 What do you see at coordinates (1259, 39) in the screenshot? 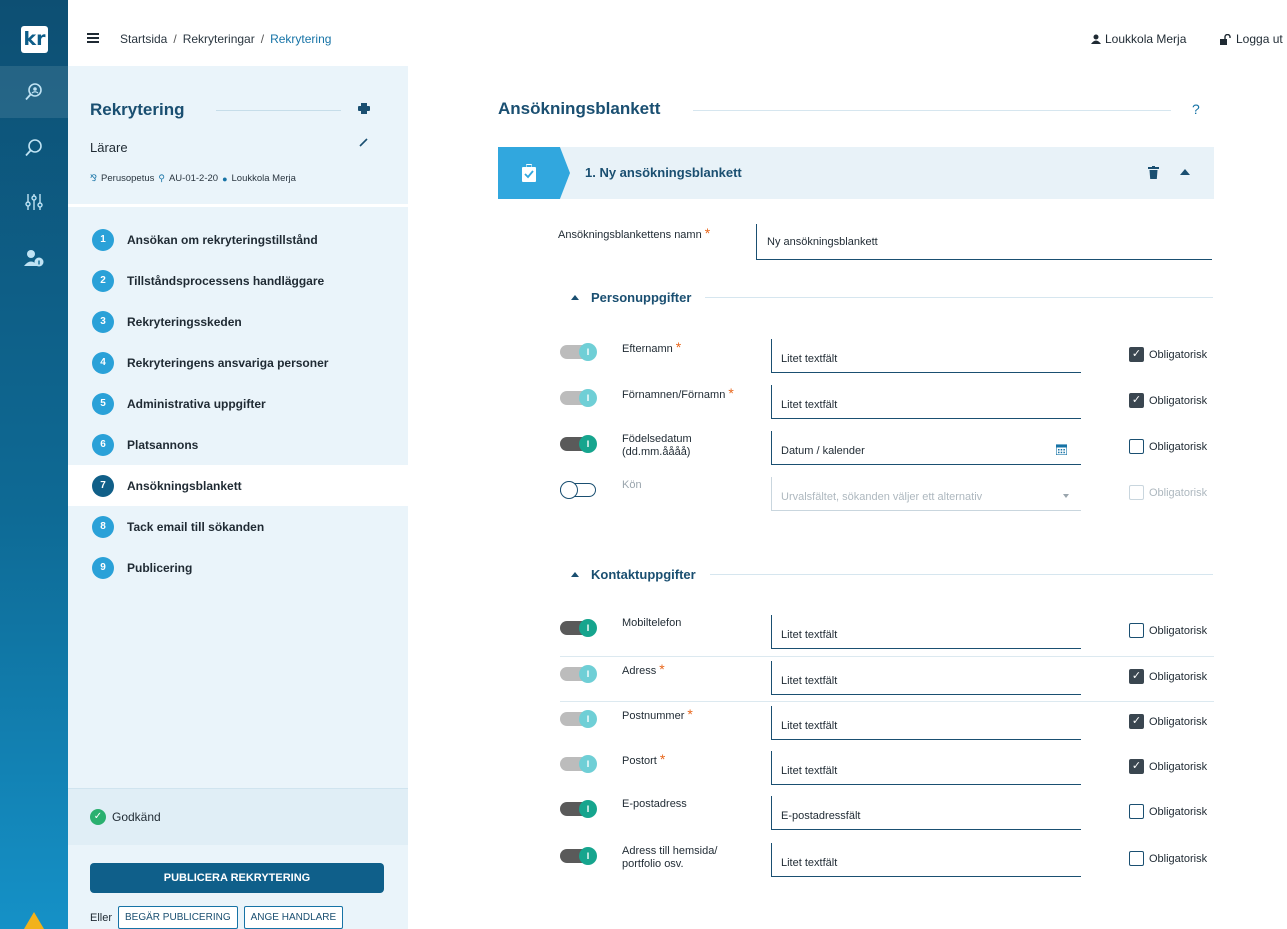
I see `logout-label: Logga ut` at bounding box center [1259, 39].